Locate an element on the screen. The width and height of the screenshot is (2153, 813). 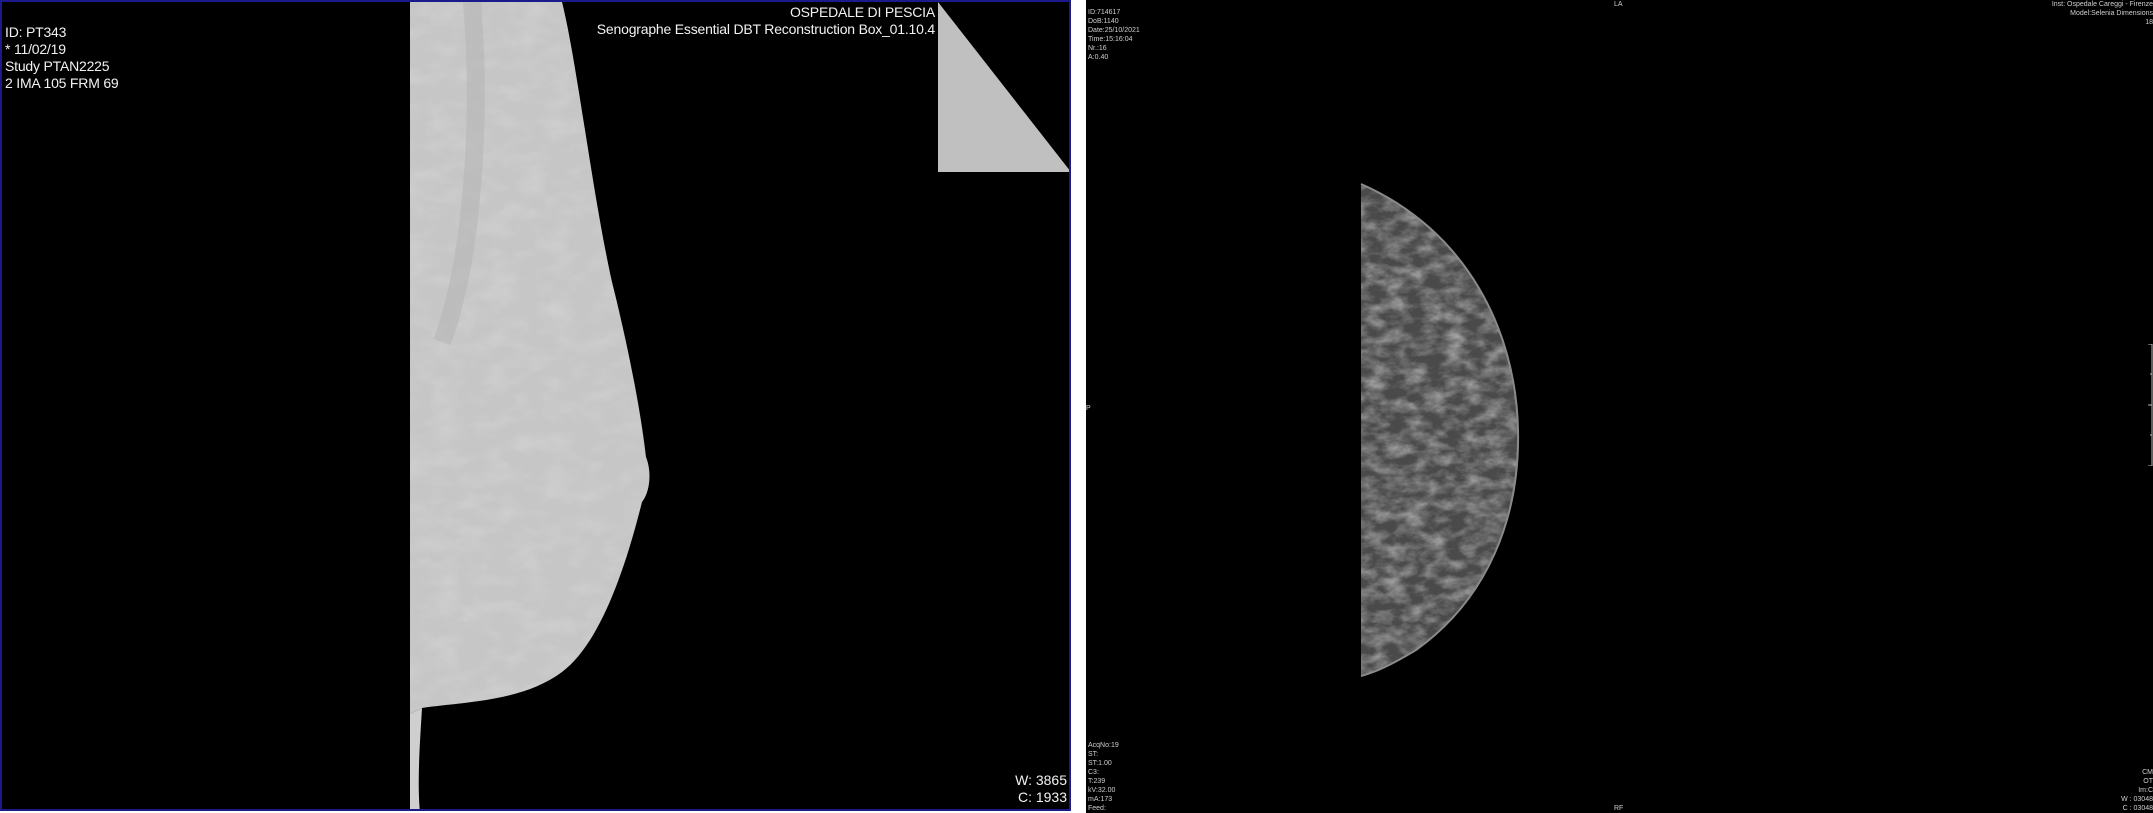
study-time-right: Time:15:16:04 is located at coordinates (1110, 39).